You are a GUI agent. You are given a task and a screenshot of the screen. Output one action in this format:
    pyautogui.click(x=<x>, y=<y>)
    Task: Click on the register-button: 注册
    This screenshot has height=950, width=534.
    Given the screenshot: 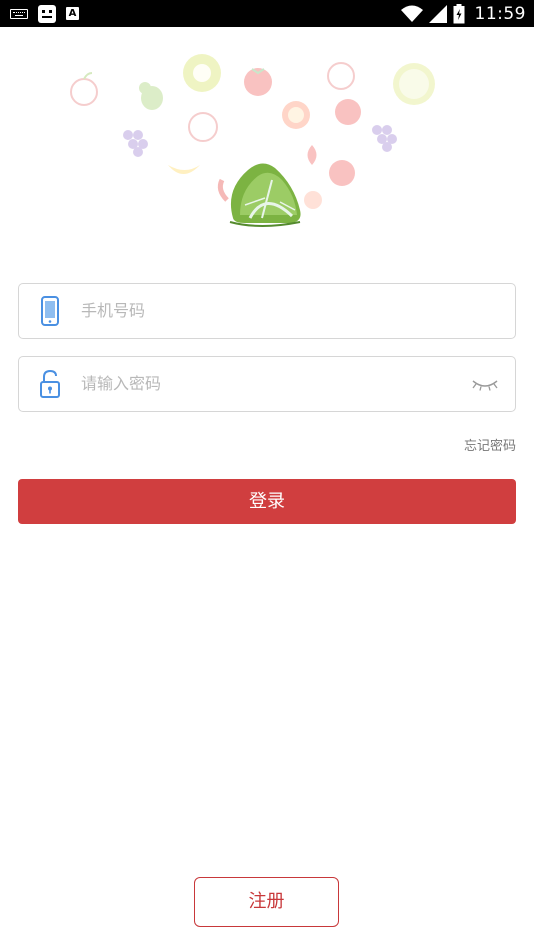 What is the action you would take?
    pyautogui.click(x=266, y=902)
    